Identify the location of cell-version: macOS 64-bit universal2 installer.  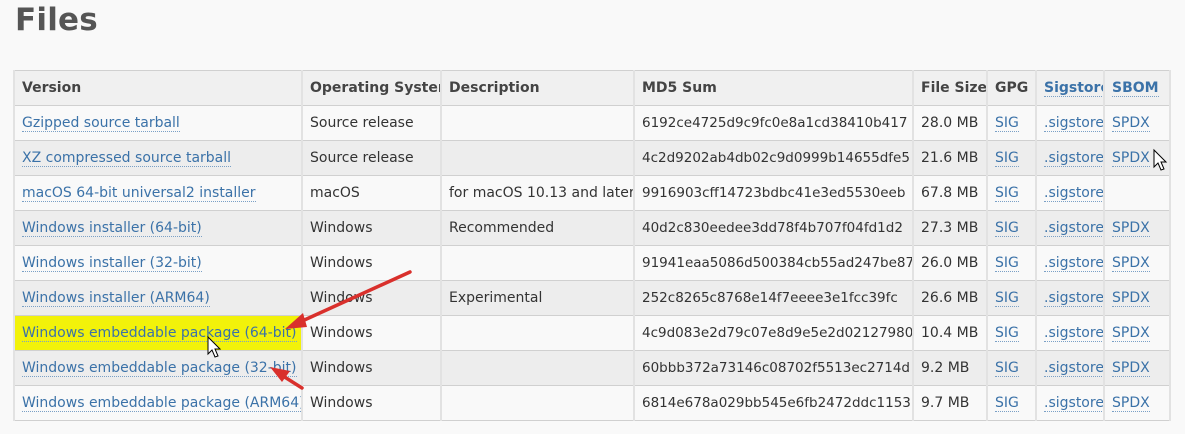
(158, 193).